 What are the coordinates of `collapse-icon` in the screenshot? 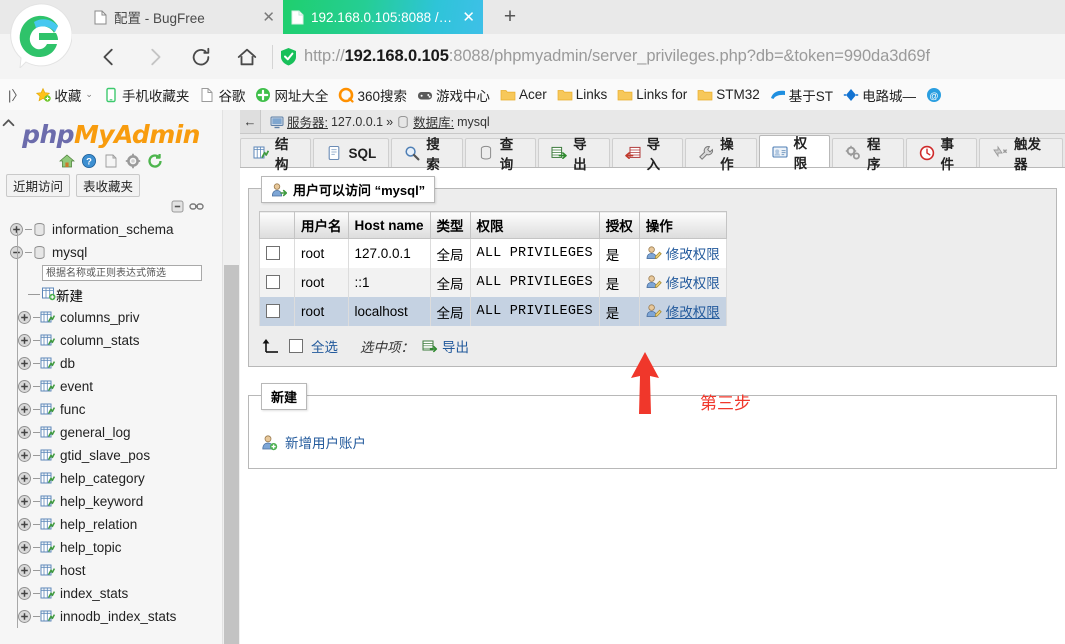 It's located at (177, 206).